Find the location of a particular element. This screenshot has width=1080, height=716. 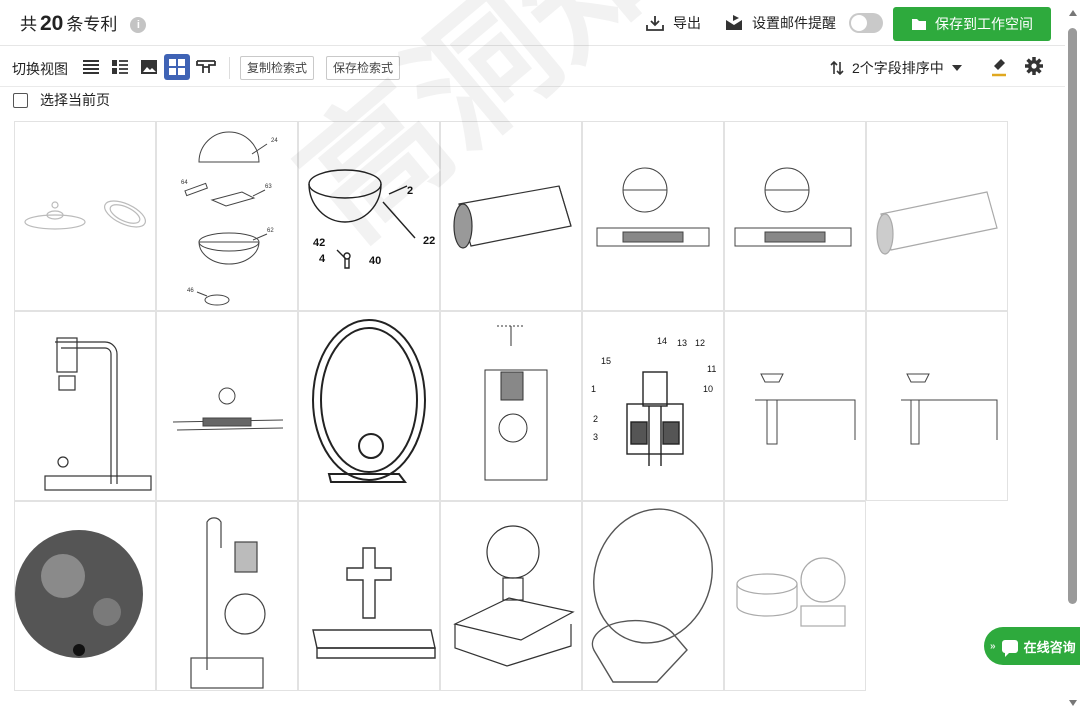

save-query-button: 保存检索式 is located at coordinates (363, 68).